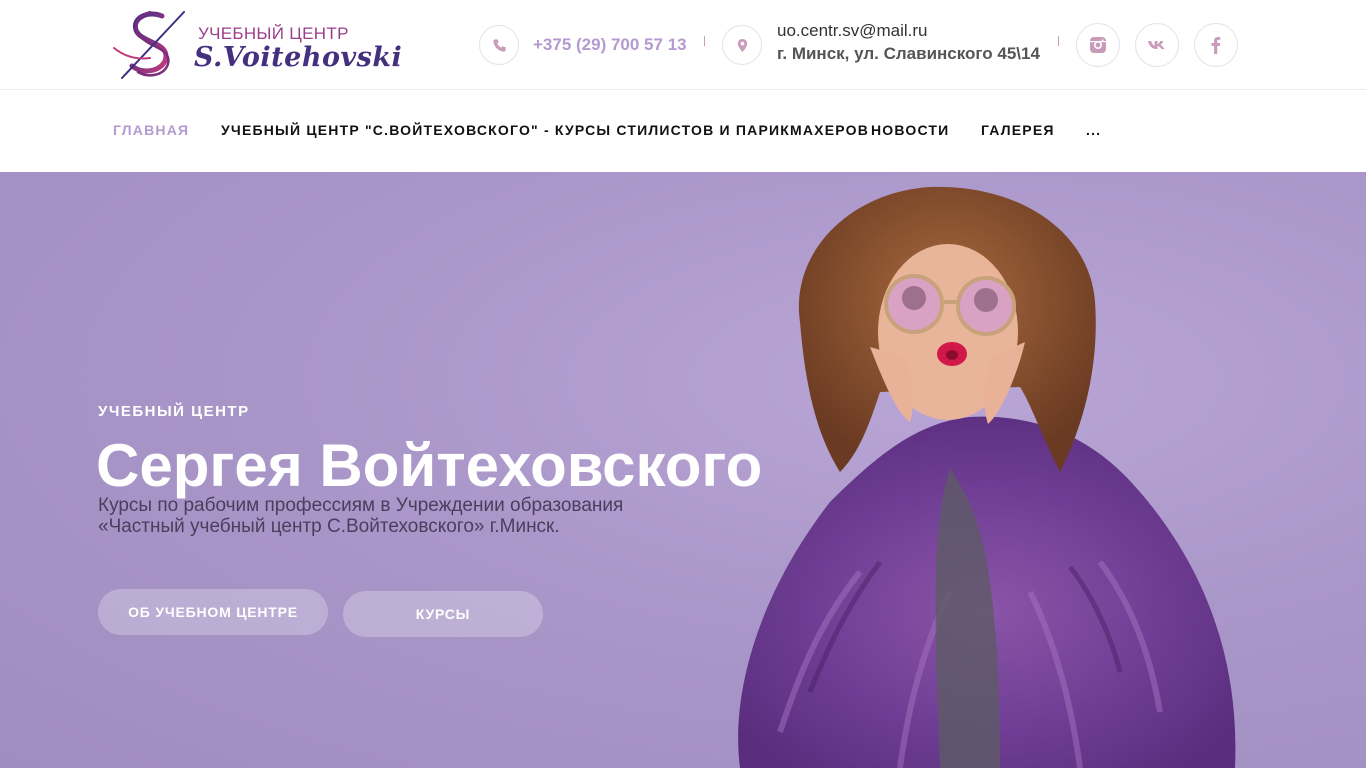  Describe the element at coordinates (174, 411) in the screenshot. I see `hero-eyebrow: УЧЕБНЫЙ ЦЕНТР` at that location.